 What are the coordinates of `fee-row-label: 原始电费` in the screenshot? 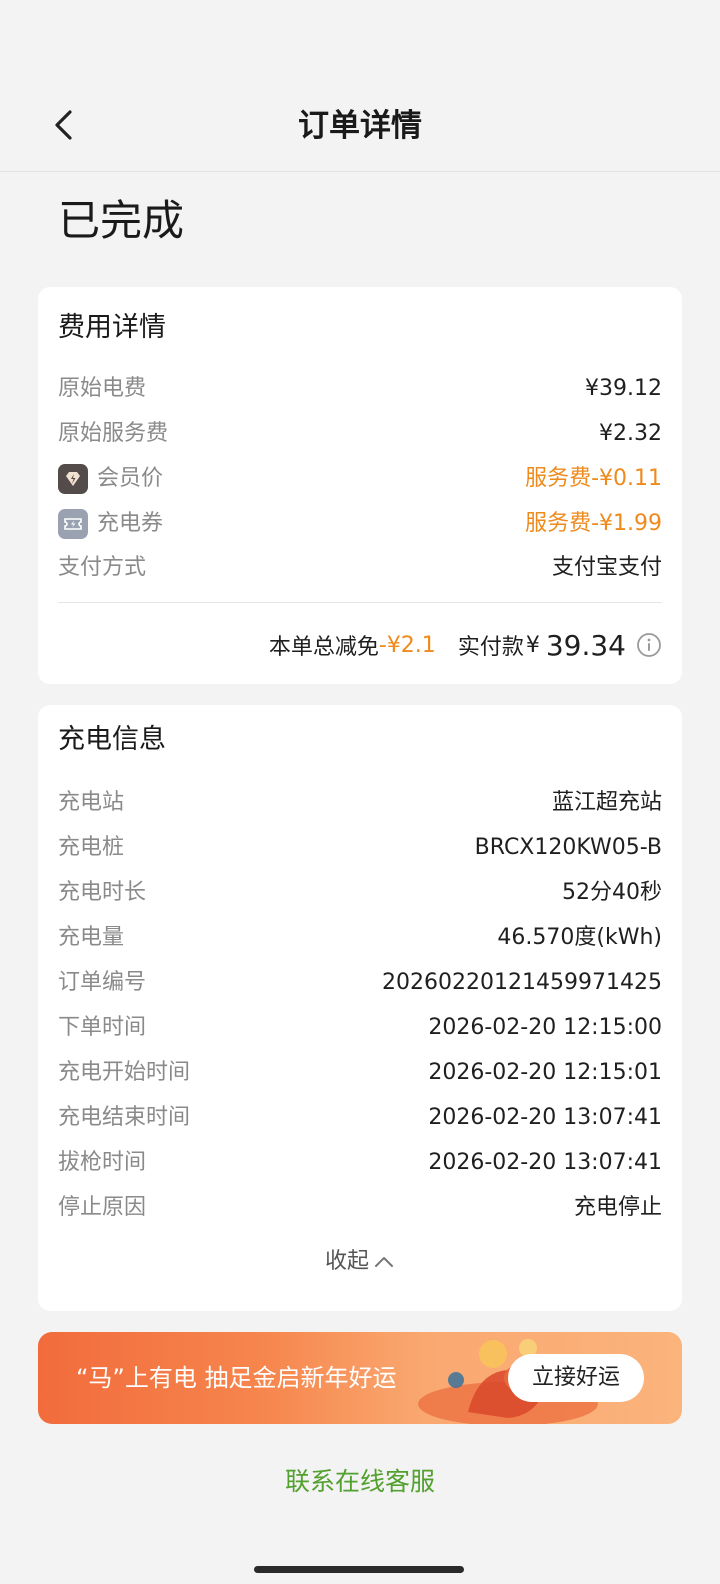 It's located at (102, 388).